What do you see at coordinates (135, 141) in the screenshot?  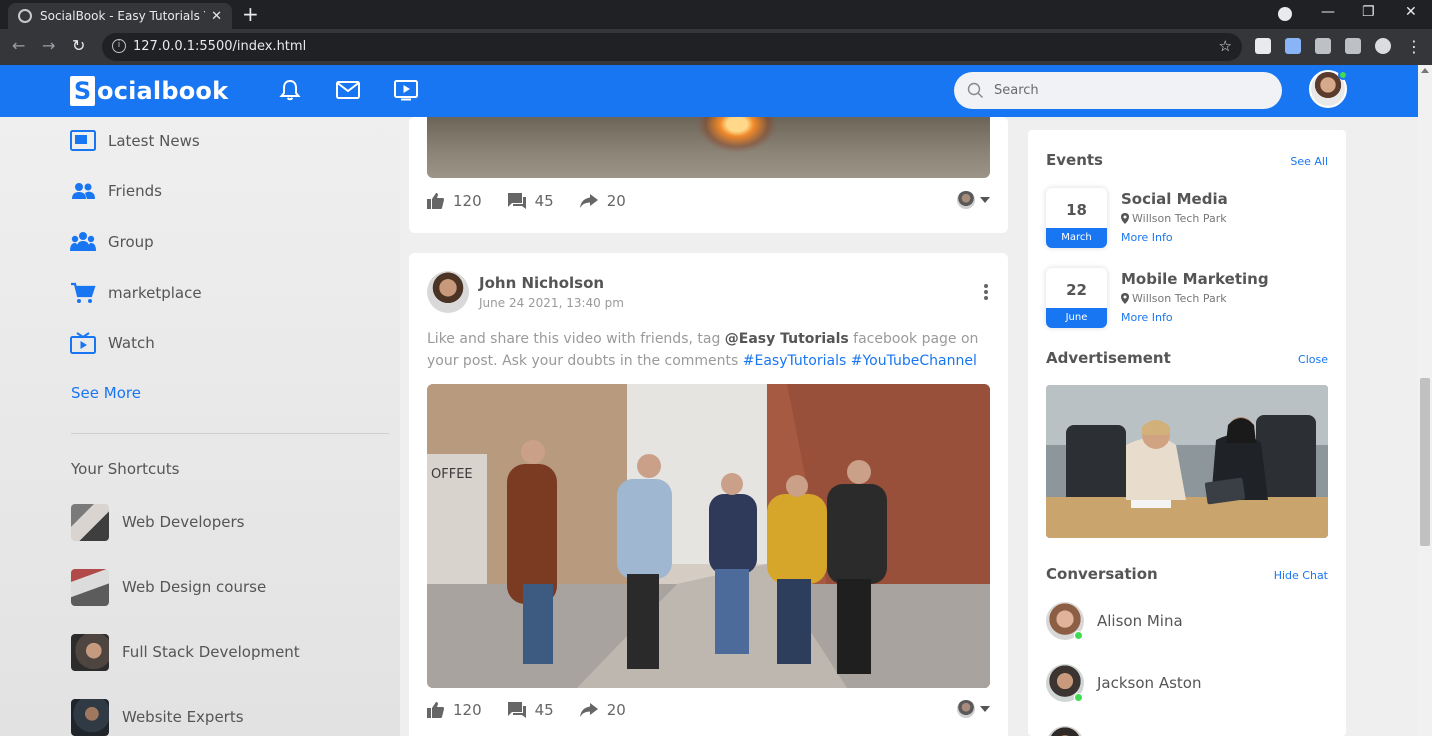 I see `sidebar-item-latest-news: Latest News` at bounding box center [135, 141].